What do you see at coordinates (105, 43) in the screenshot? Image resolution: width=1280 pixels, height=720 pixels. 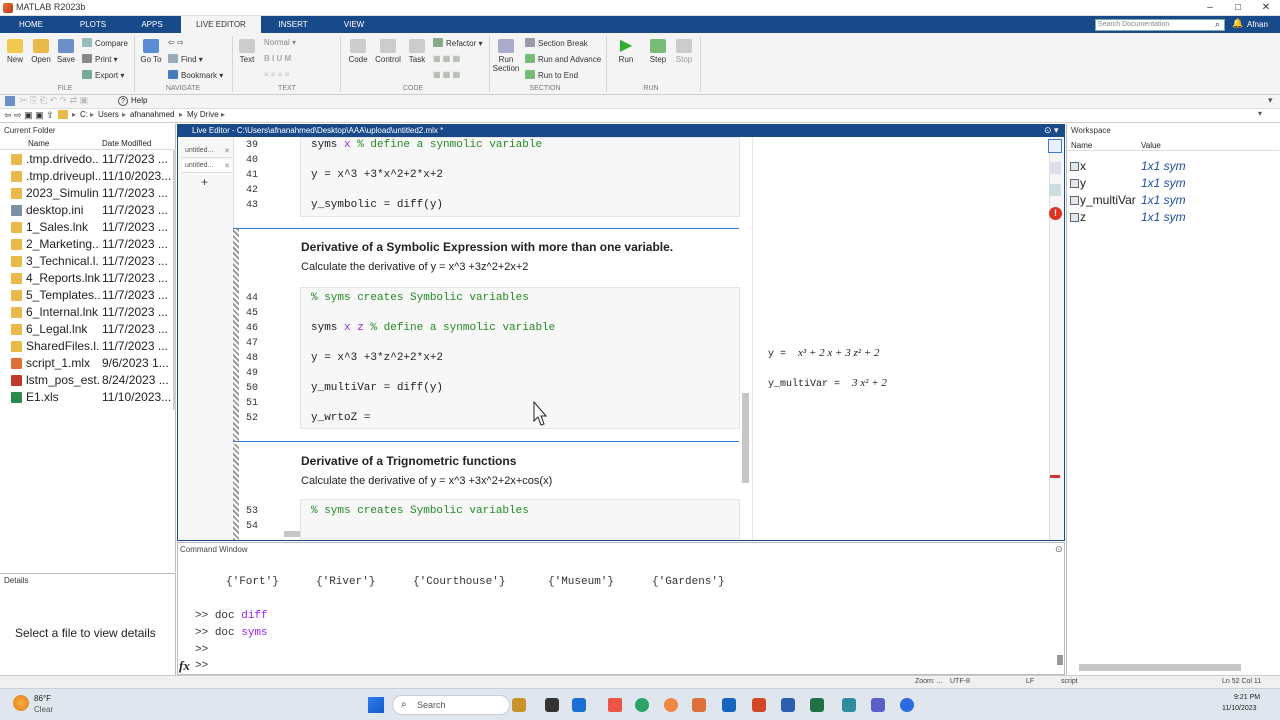 I see `compare-button: Compare` at bounding box center [105, 43].